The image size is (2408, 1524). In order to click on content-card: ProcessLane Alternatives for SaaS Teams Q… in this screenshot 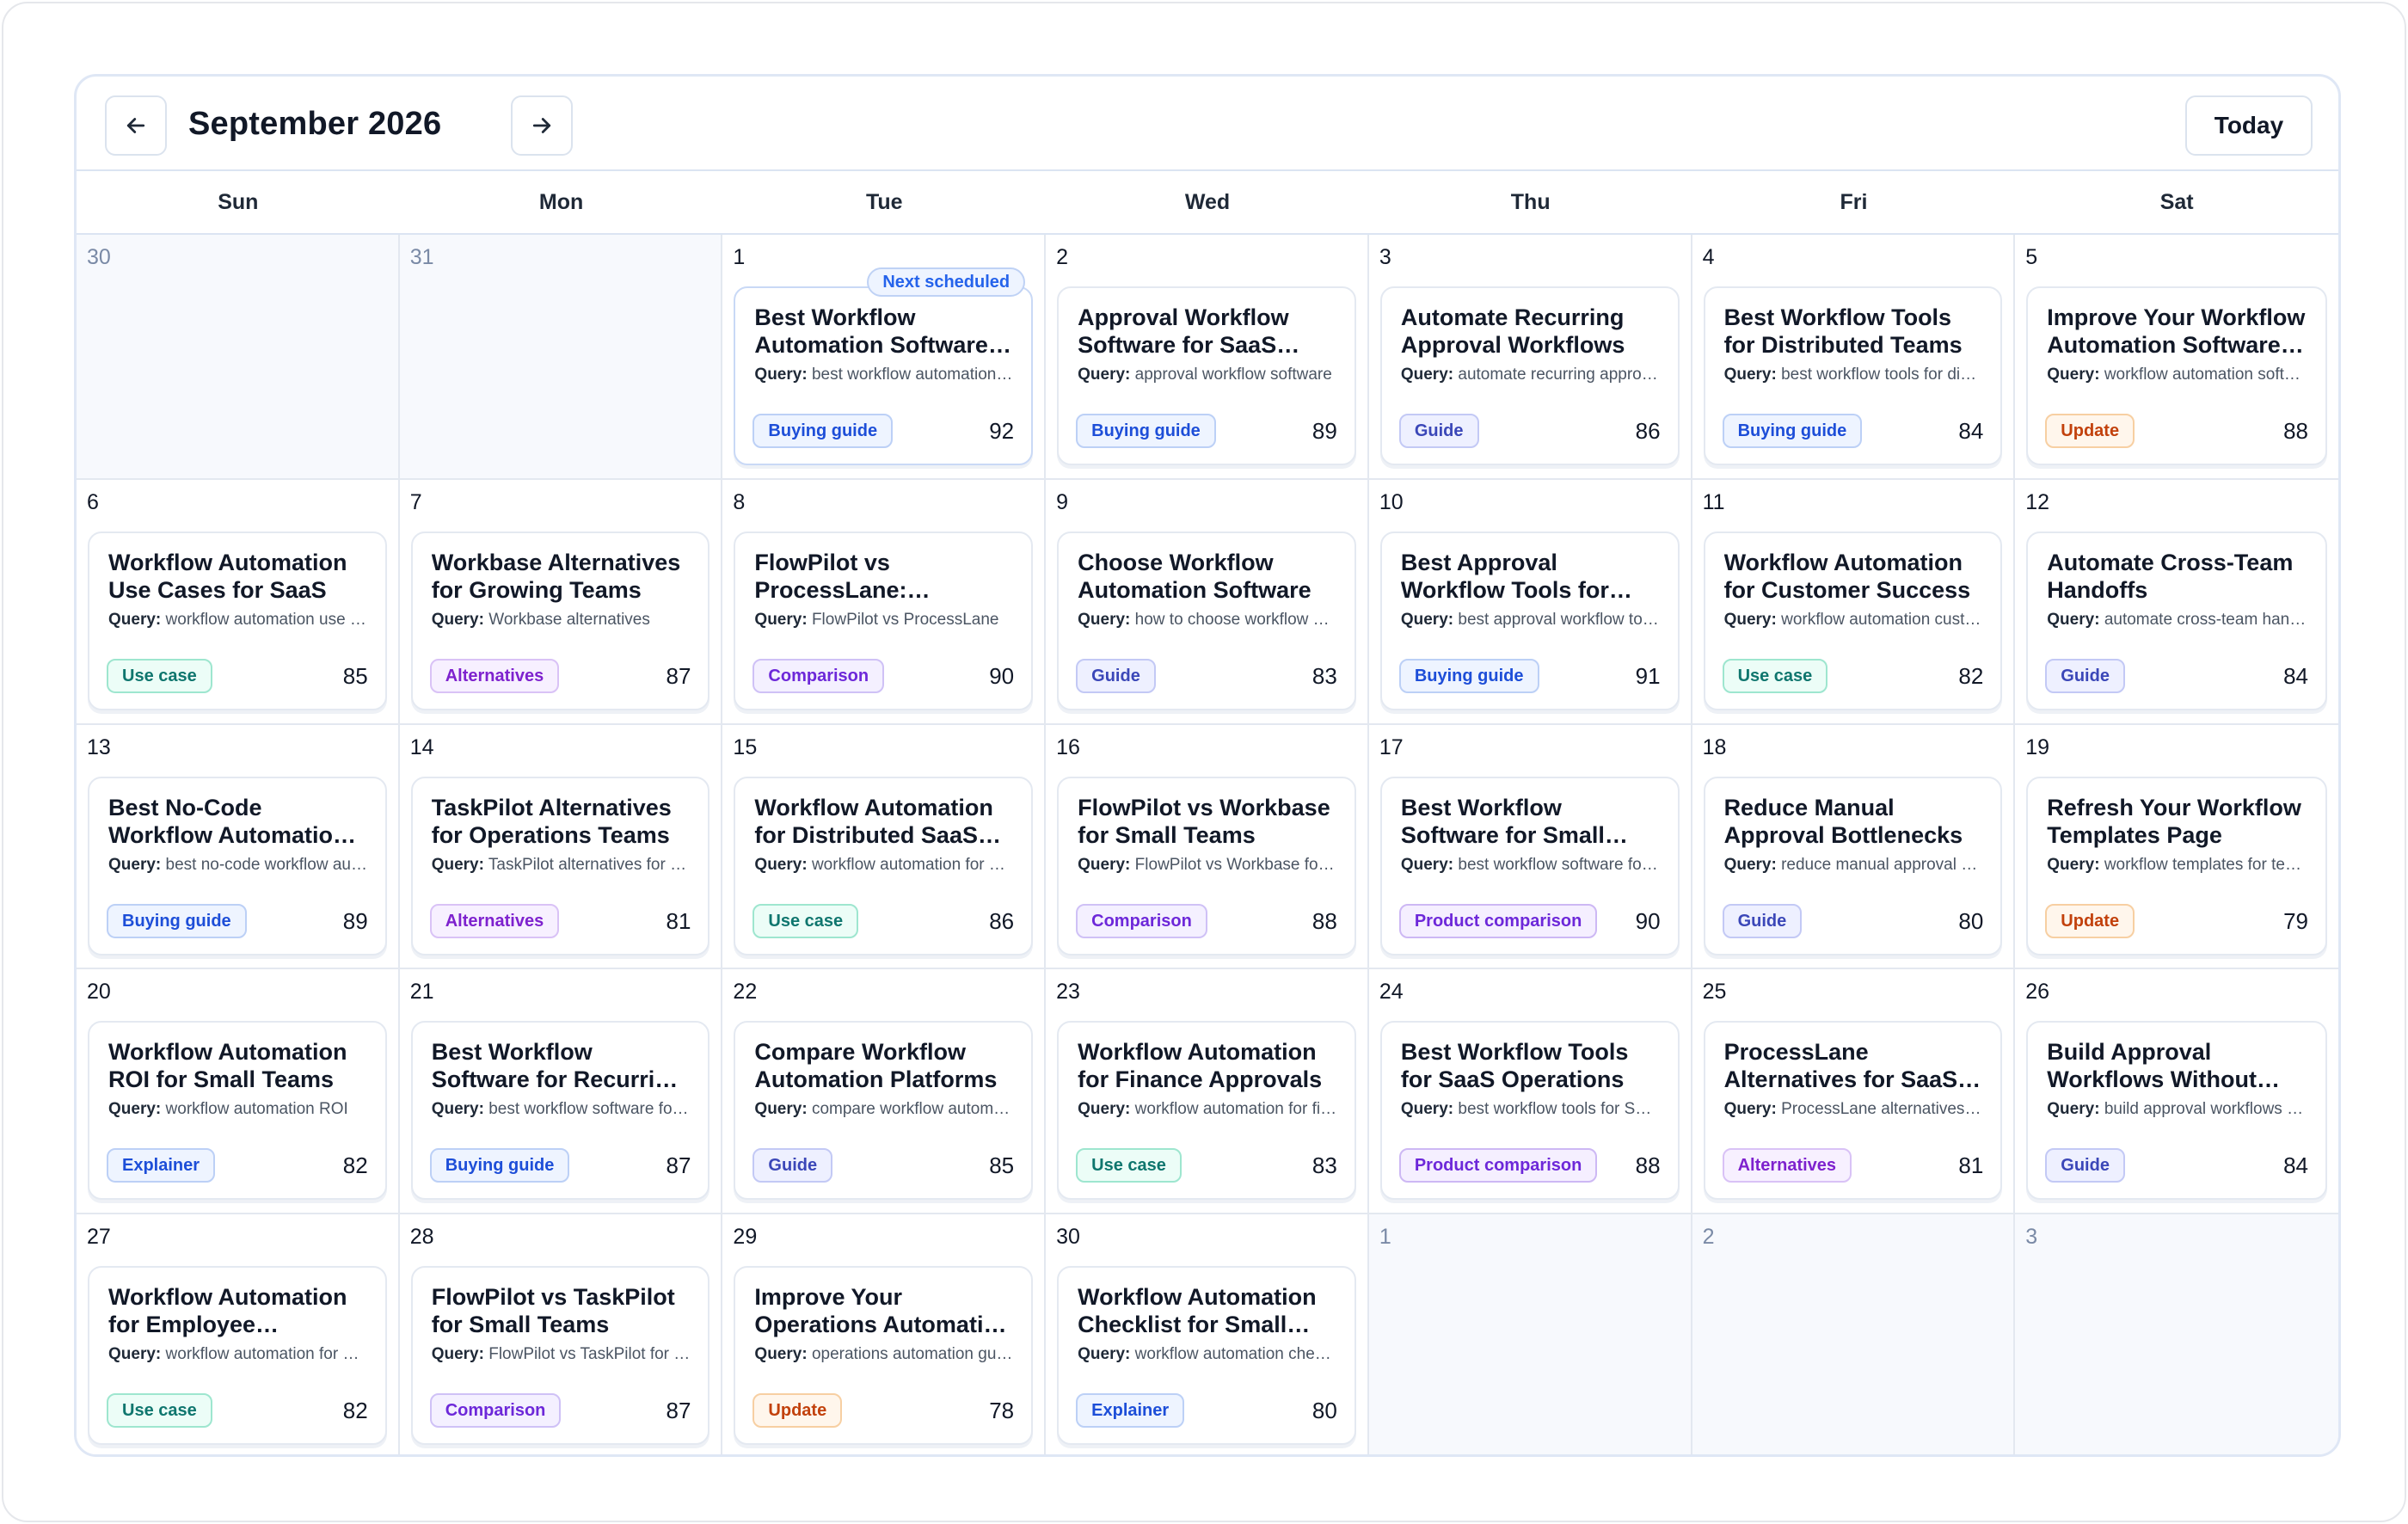, I will do `click(1853, 1111)`.